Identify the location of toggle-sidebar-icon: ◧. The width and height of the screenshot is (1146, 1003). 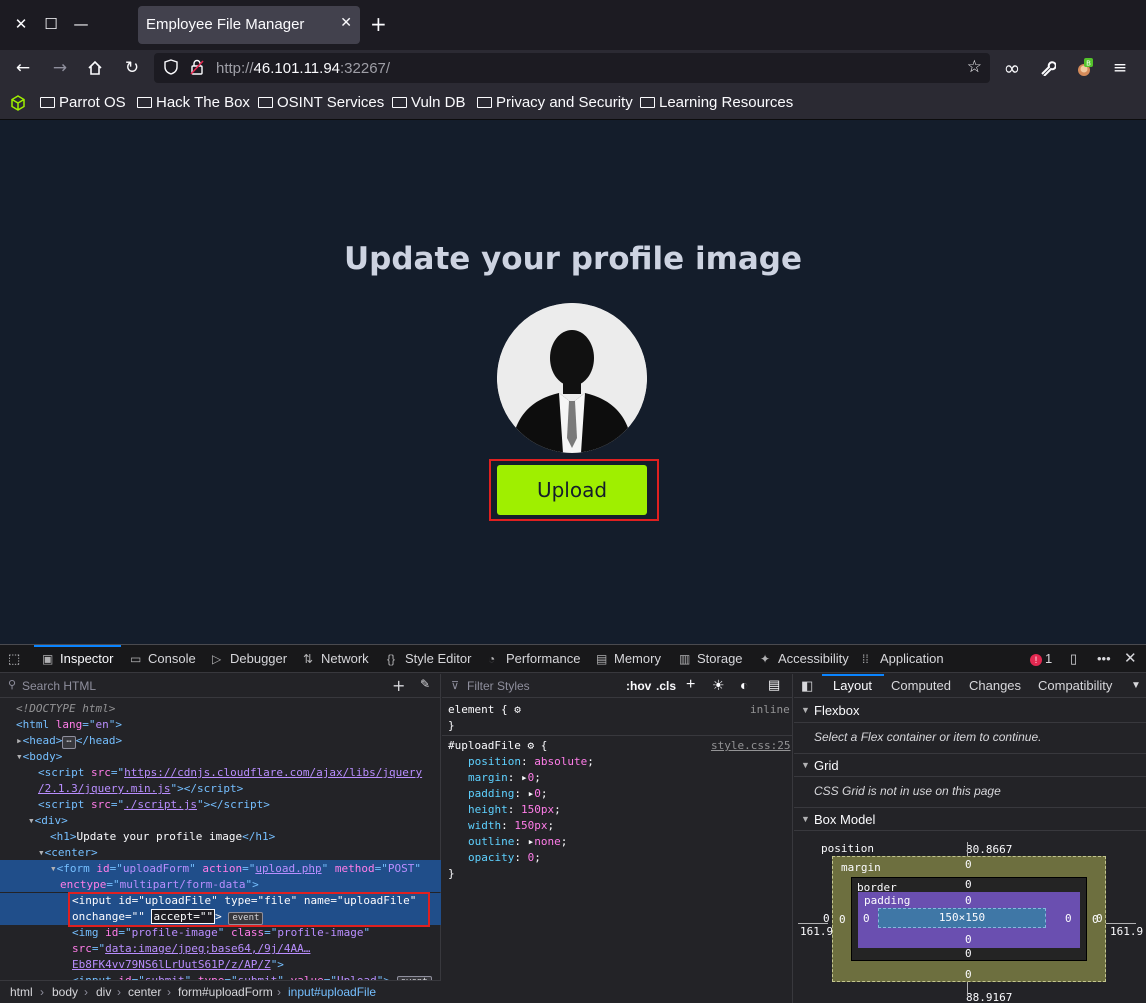
(807, 686).